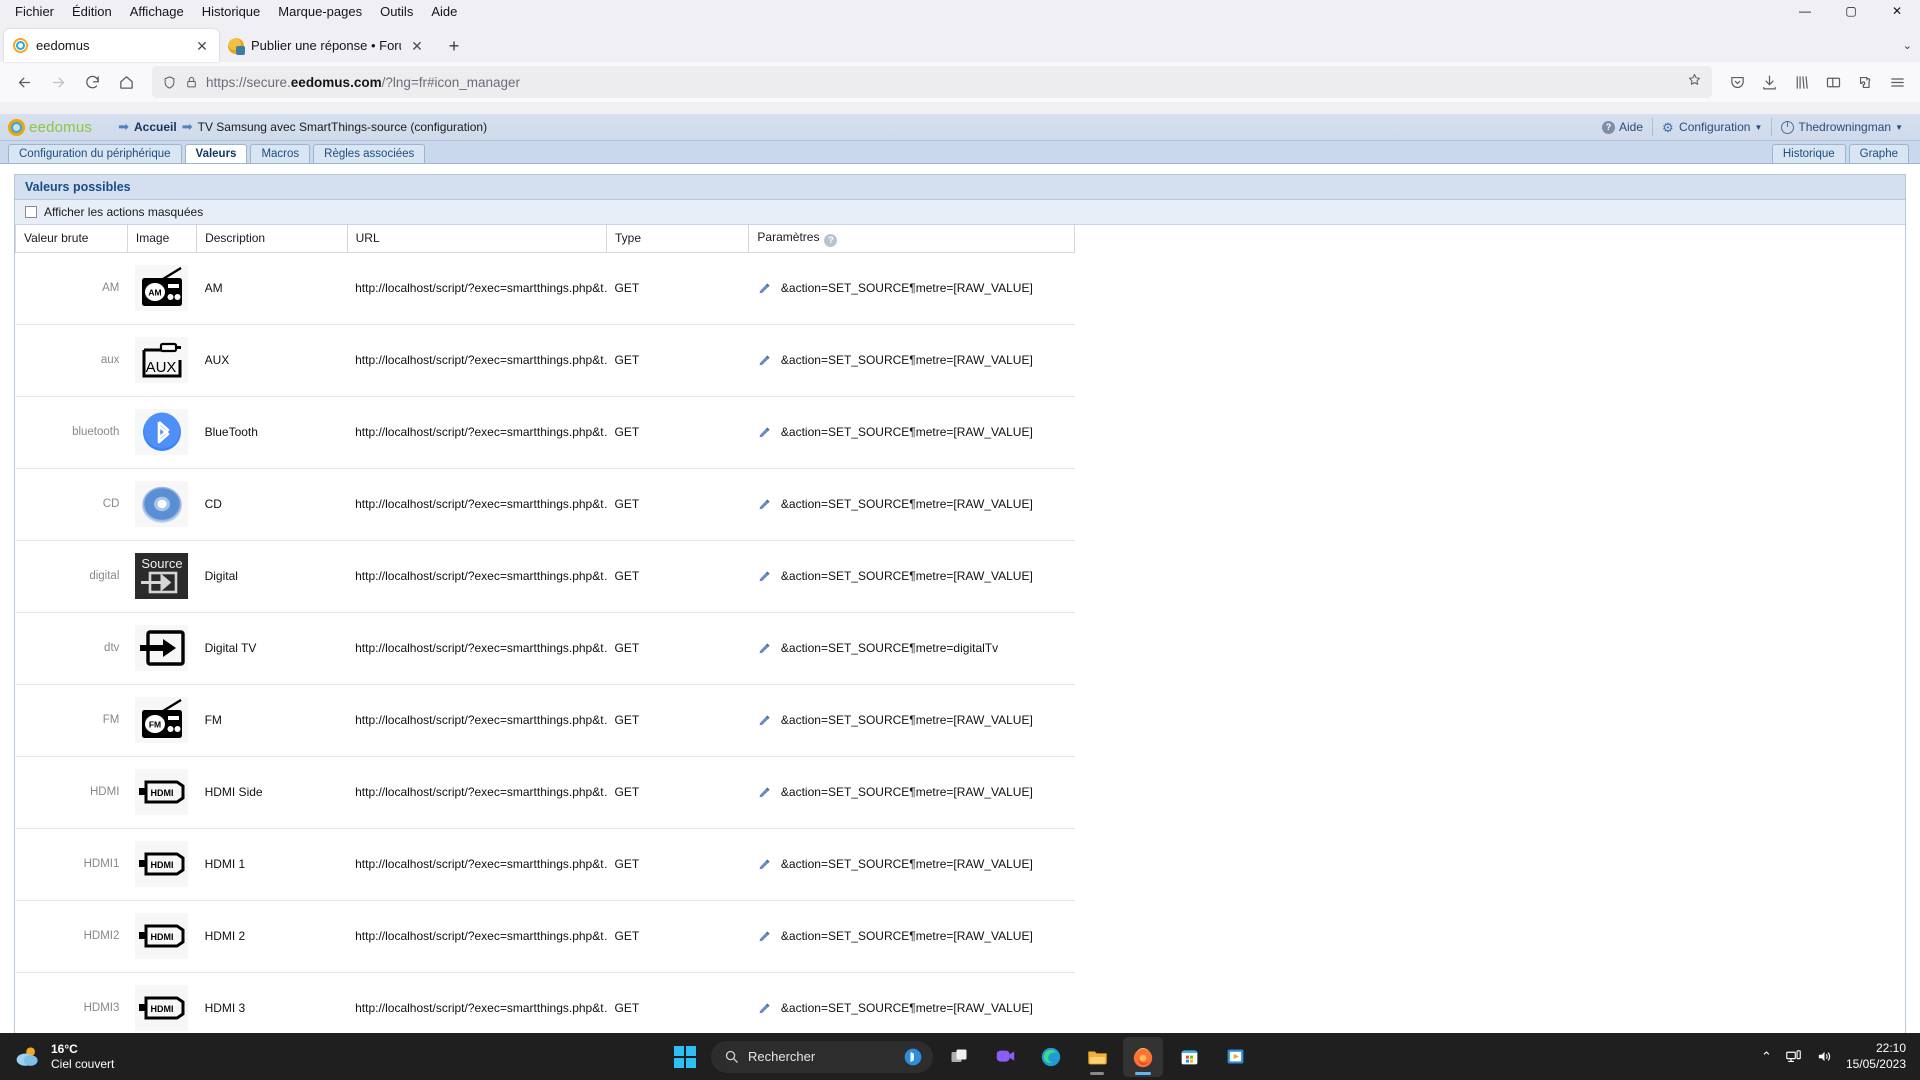 The image size is (1920, 1080). I want to click on tab-historique: Historique, so click(1808, 153).